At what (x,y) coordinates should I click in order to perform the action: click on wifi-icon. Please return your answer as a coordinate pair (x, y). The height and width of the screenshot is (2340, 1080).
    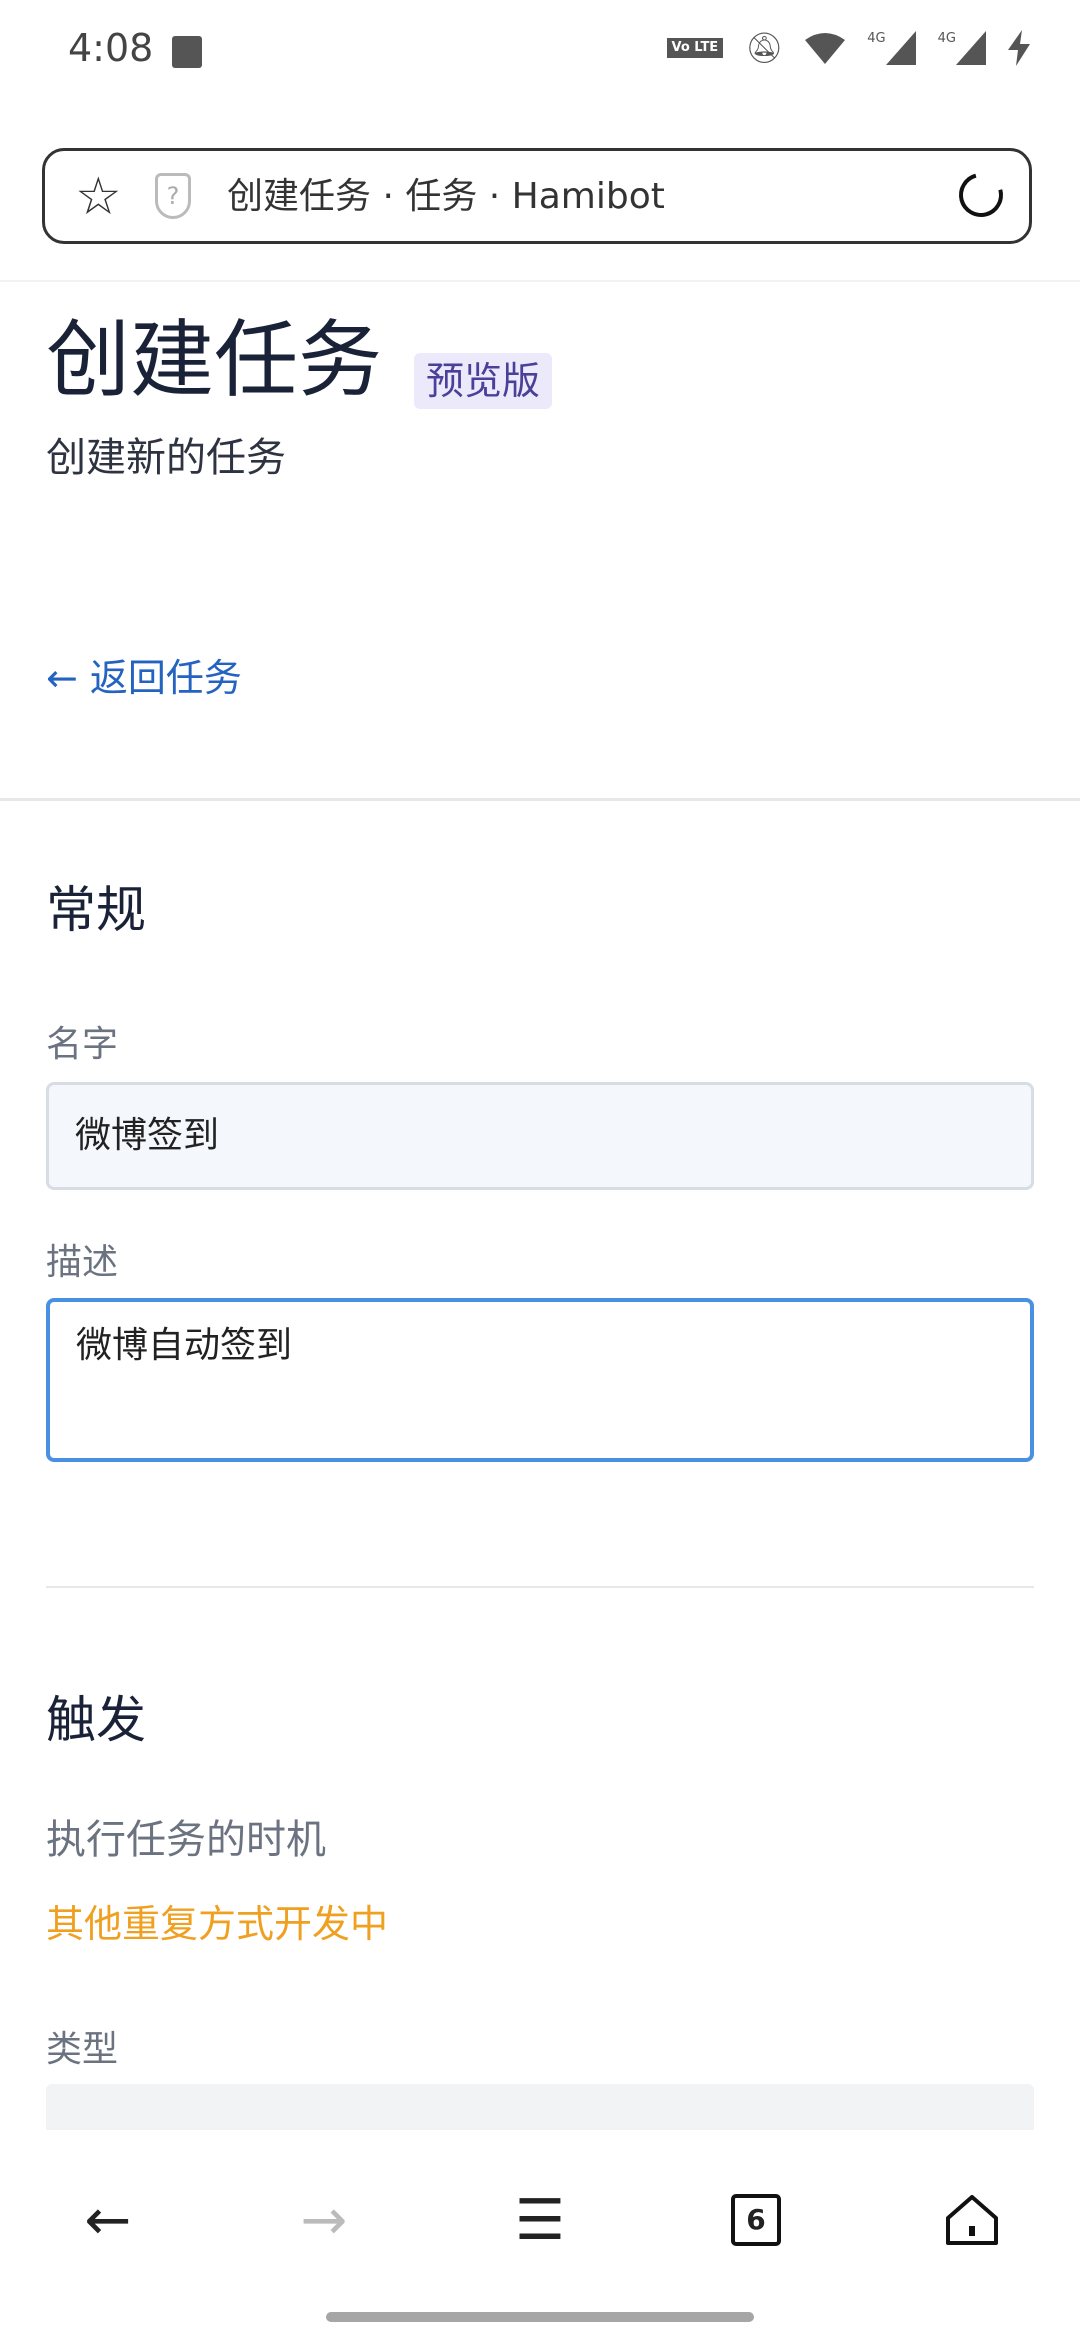
    Looking at the image, I should click on (825, 48).